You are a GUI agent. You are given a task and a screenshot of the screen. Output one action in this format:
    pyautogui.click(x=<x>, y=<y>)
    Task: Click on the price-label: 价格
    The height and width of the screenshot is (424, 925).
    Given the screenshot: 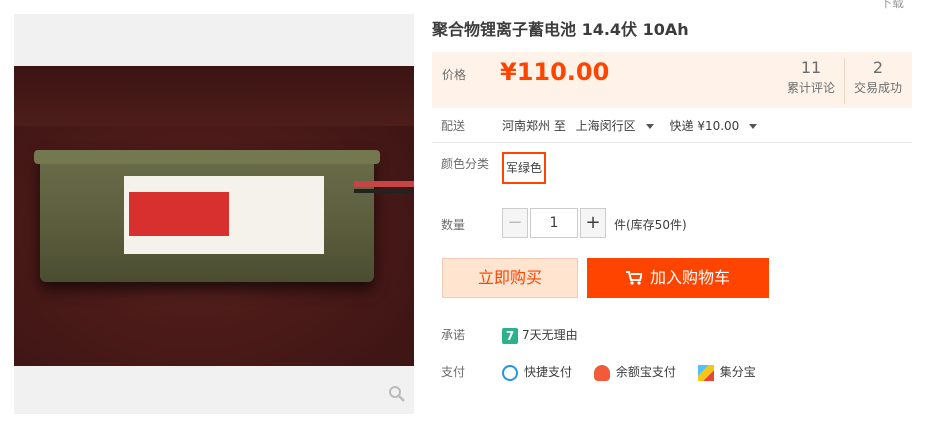 What is the action you would take?
    pyautogui.click(x=454, y=75)
    